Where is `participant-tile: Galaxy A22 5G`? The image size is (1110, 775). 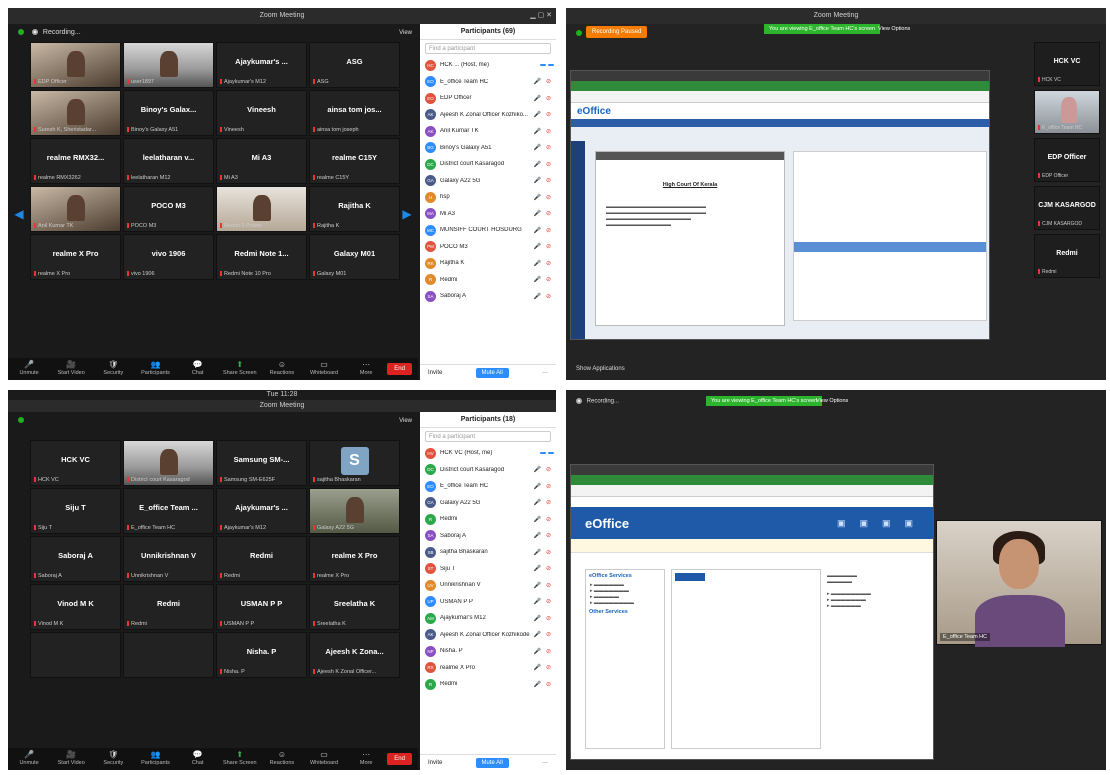
participant-tile: Galaxy A22 5G is located at coordinates (354, 511).